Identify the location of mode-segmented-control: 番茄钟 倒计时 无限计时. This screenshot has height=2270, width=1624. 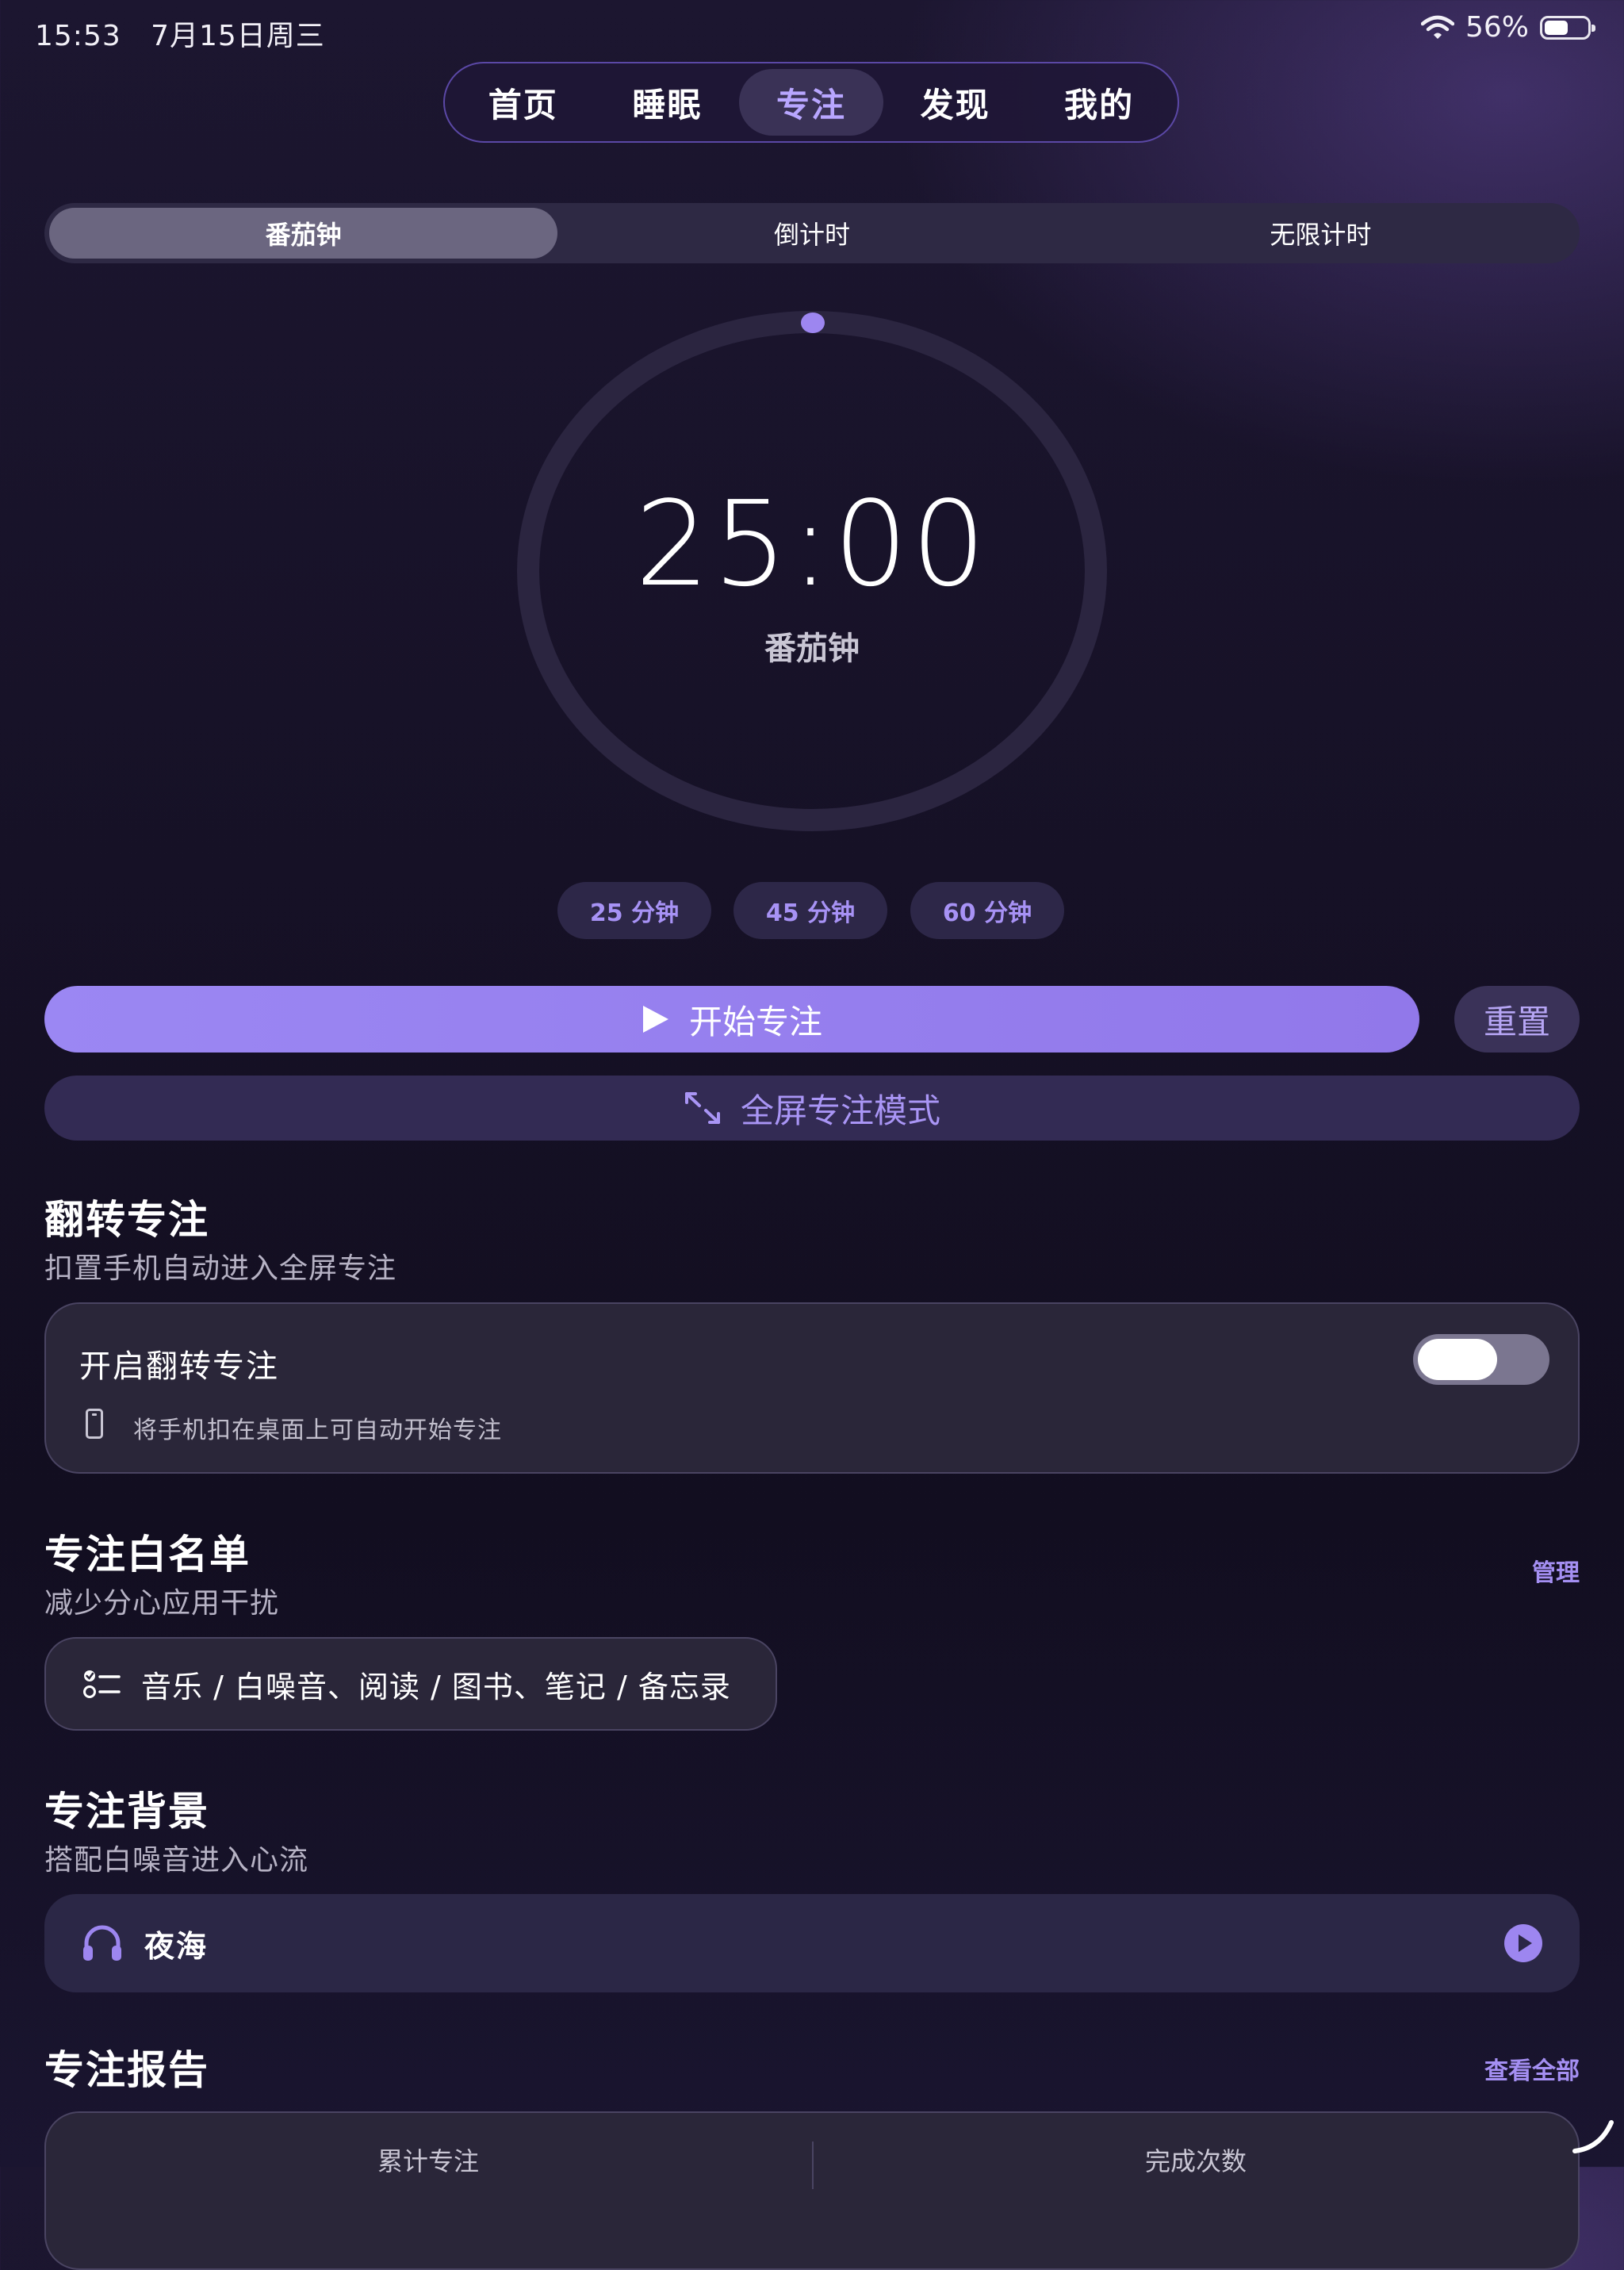
(812, 233).